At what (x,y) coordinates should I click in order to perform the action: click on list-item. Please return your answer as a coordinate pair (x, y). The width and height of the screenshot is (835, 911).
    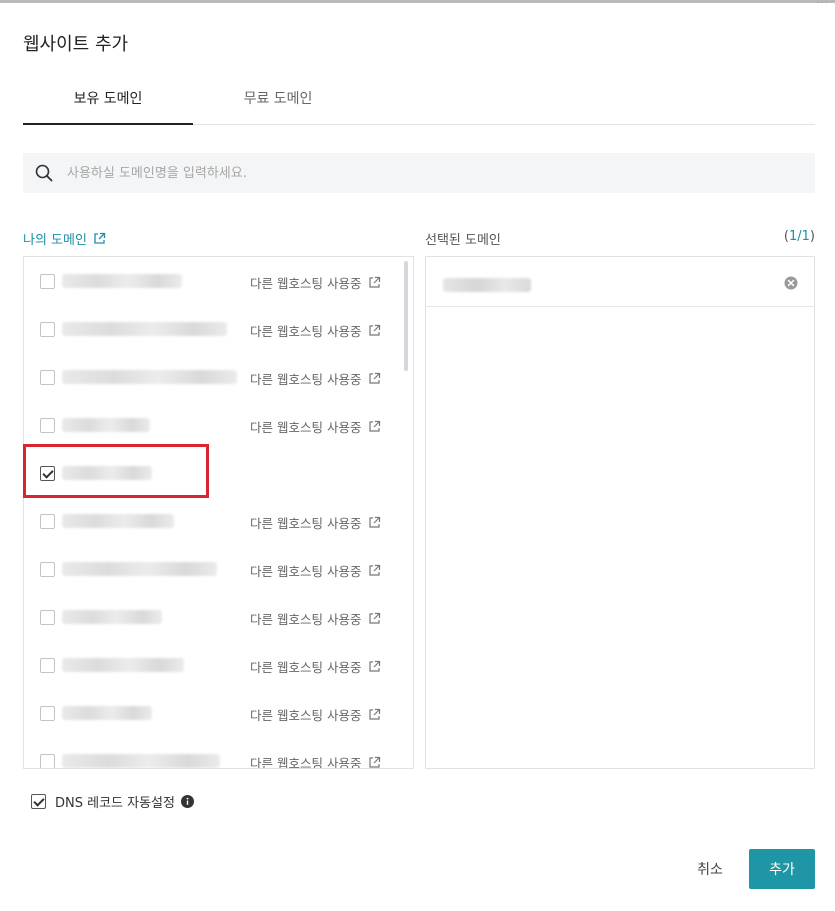
    Looking at the image, I should click on (214, 473).